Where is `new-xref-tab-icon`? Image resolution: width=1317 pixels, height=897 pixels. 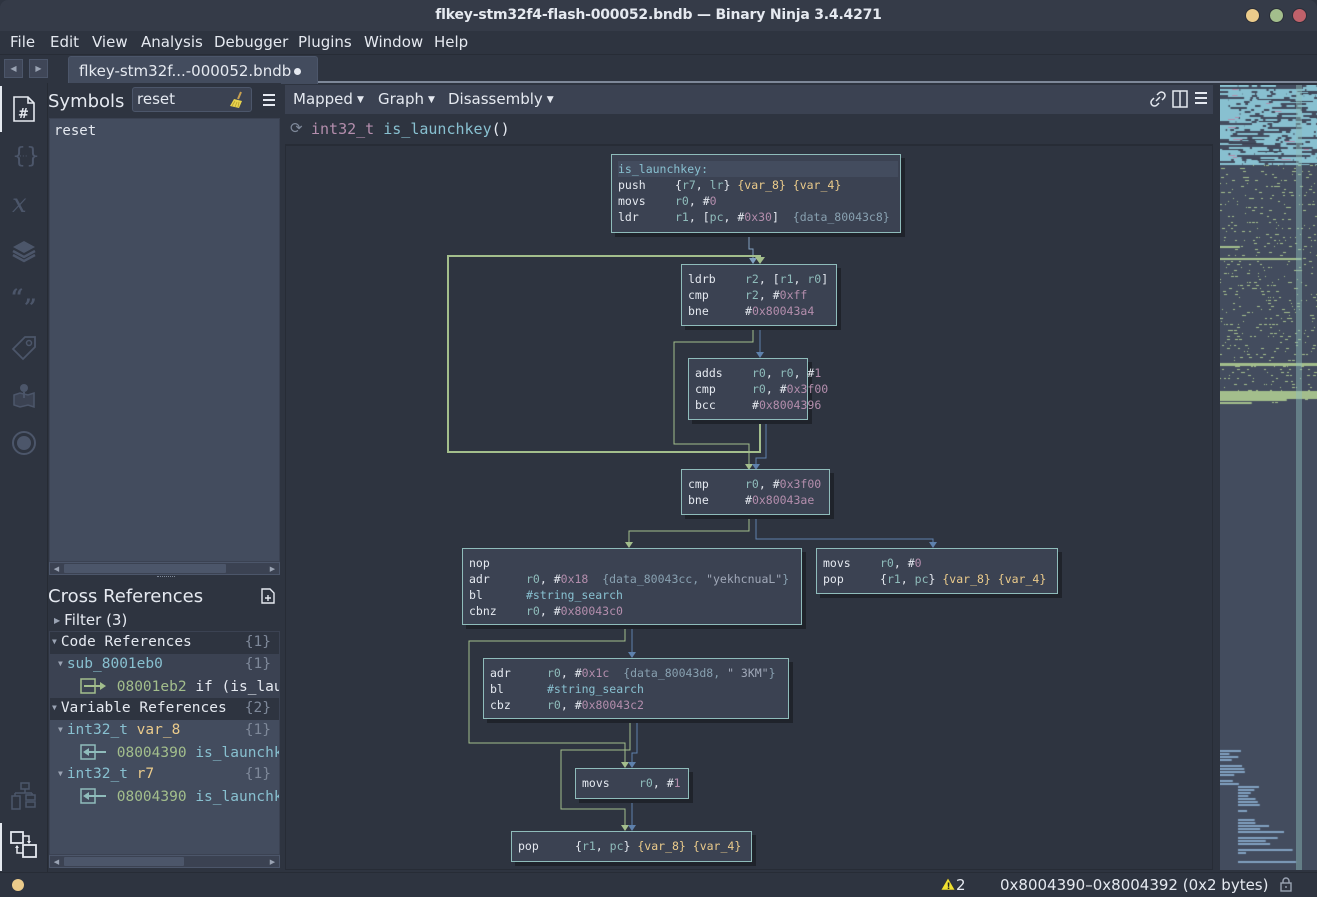
new-xref-tab-icon is located at coordinates (268, 598).